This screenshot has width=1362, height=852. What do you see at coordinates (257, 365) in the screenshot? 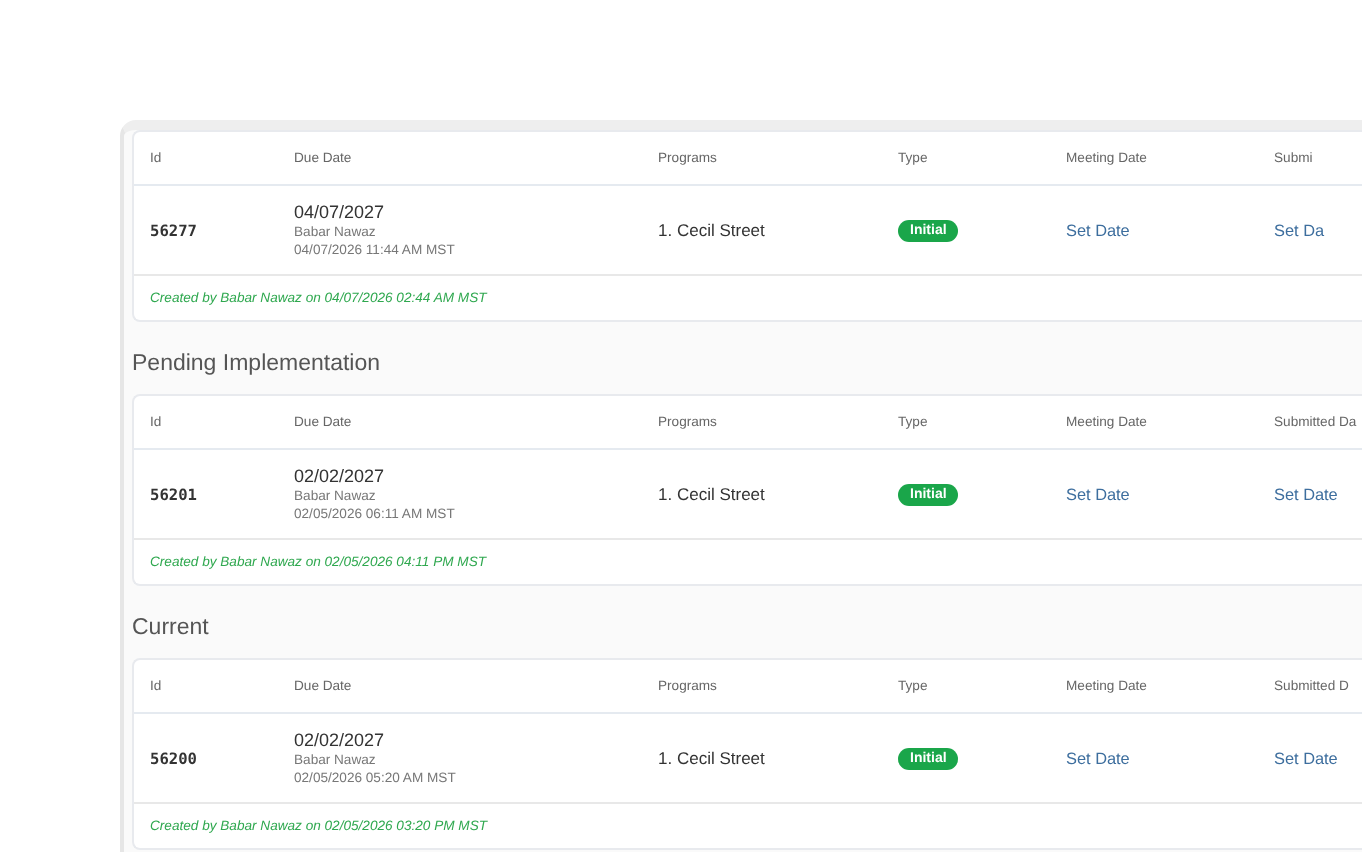
I see `section-heading: Pending Implementation` at bounding box center [257, 365].